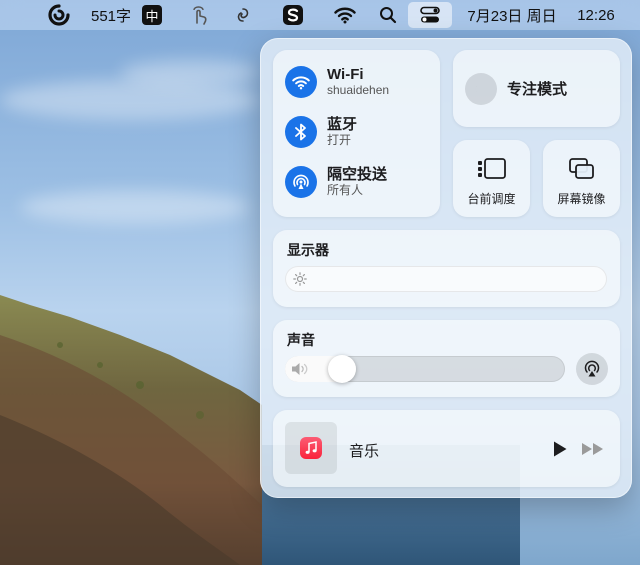  I want to click on sound-tile: 声音, so click(446, 358).